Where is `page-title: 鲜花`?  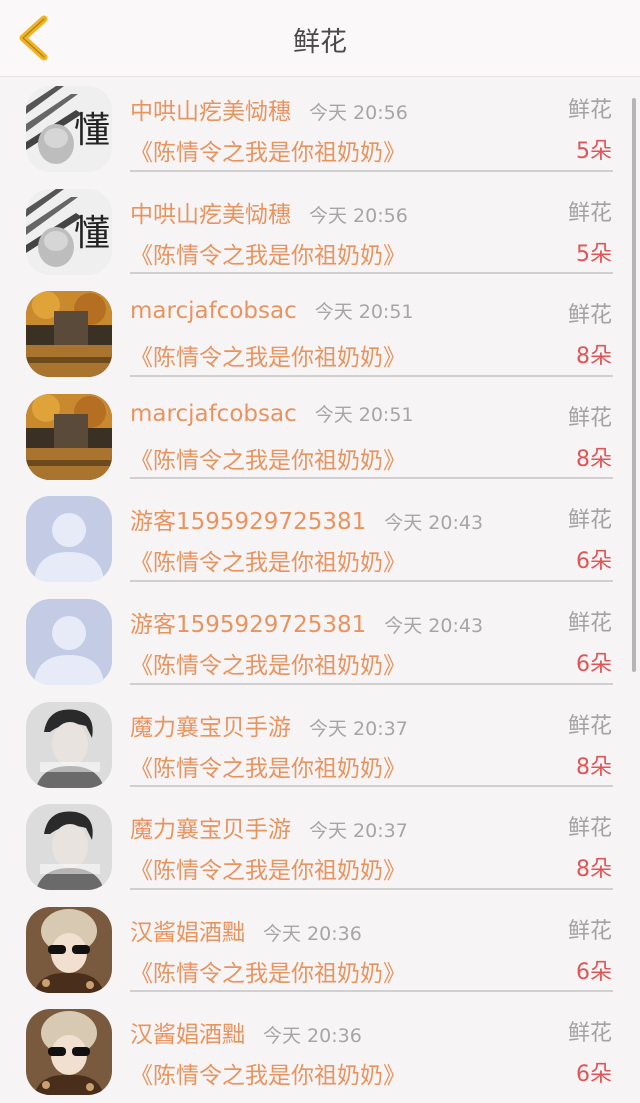 page-title: 鲜花 is located at coordinates (320, 42).